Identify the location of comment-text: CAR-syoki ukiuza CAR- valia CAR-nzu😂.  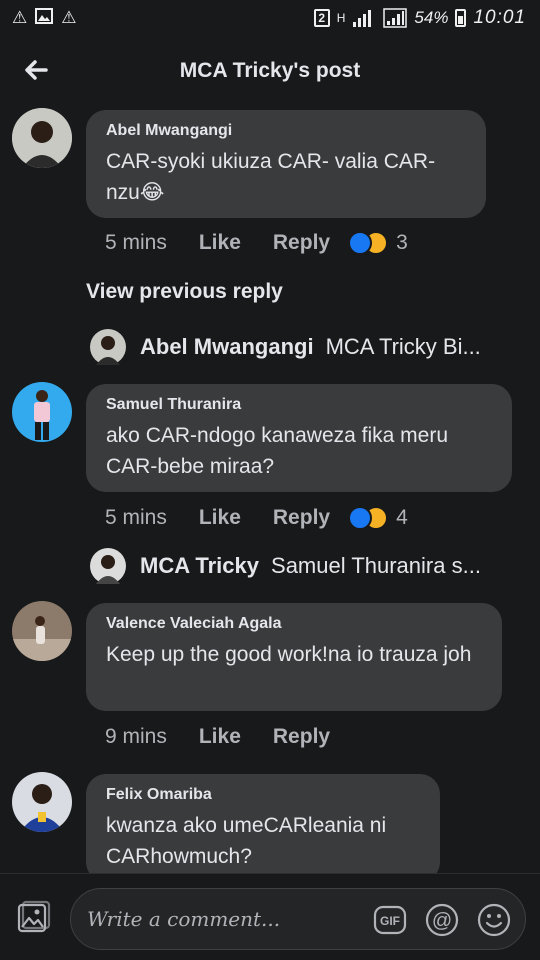
(271, 177).